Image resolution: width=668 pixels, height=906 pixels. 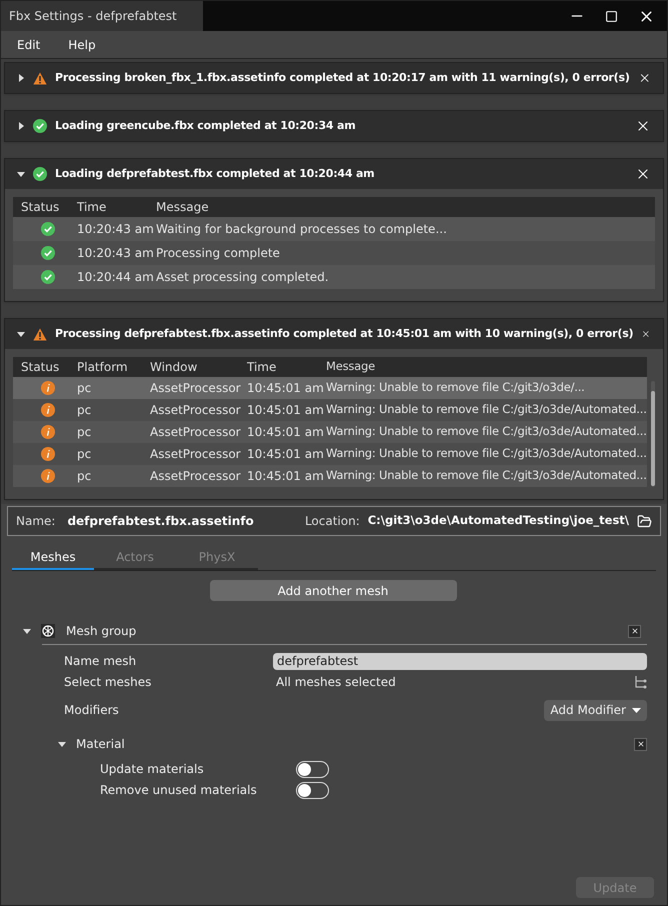 I want to click on add-modifier-button: Add Modifier, so click(x=595, y=710).